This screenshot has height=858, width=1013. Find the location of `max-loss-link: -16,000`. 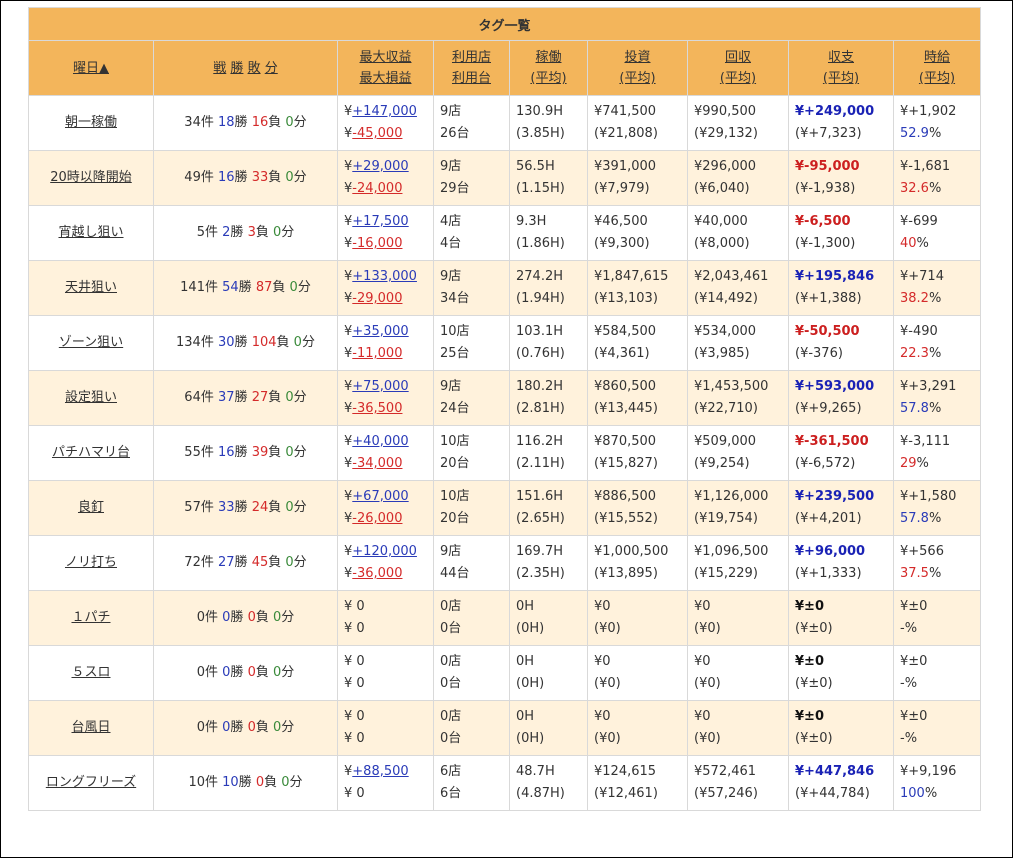

max-loss-link: -16,000 is located at coordinates (377, 243).